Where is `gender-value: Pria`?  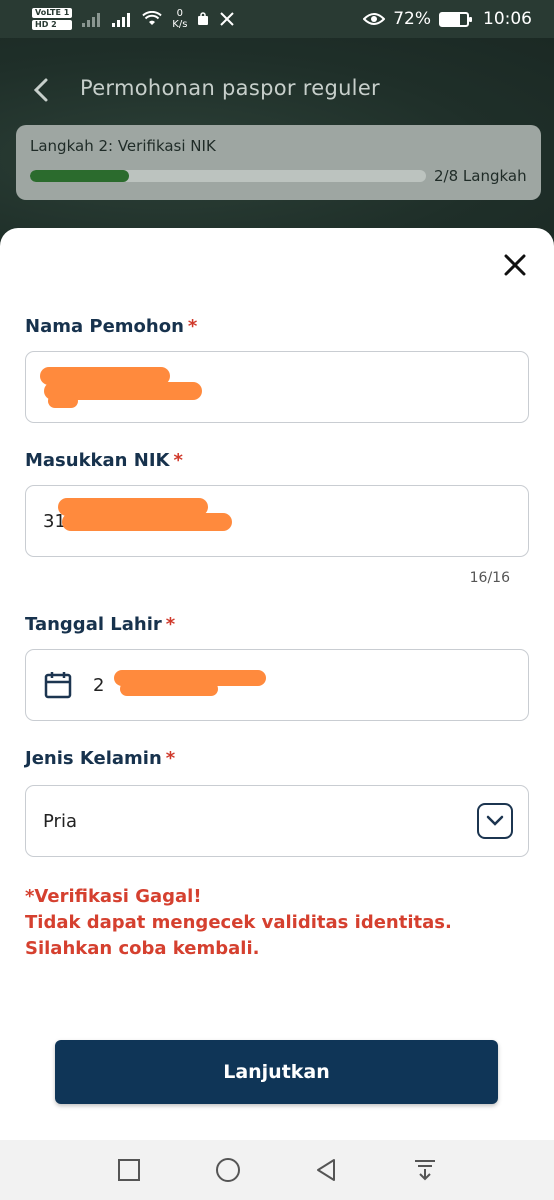 gender-value: Pria is located at coordinates (60, 821).